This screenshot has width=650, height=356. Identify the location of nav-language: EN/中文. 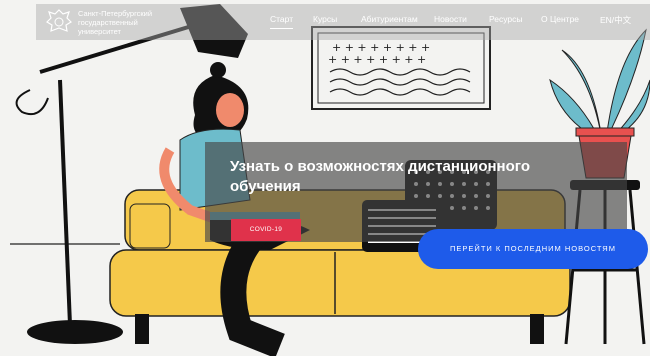
(615, 21).